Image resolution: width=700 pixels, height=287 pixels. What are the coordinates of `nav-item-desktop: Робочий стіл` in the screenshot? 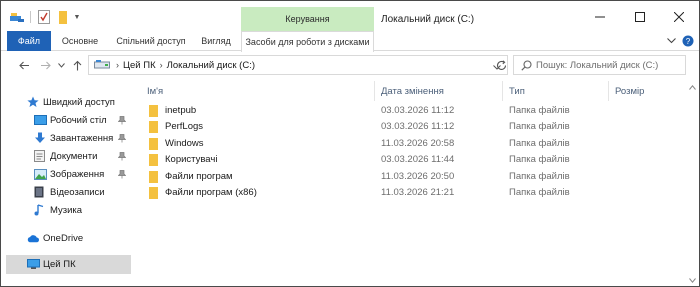 It's located at (66, 120).